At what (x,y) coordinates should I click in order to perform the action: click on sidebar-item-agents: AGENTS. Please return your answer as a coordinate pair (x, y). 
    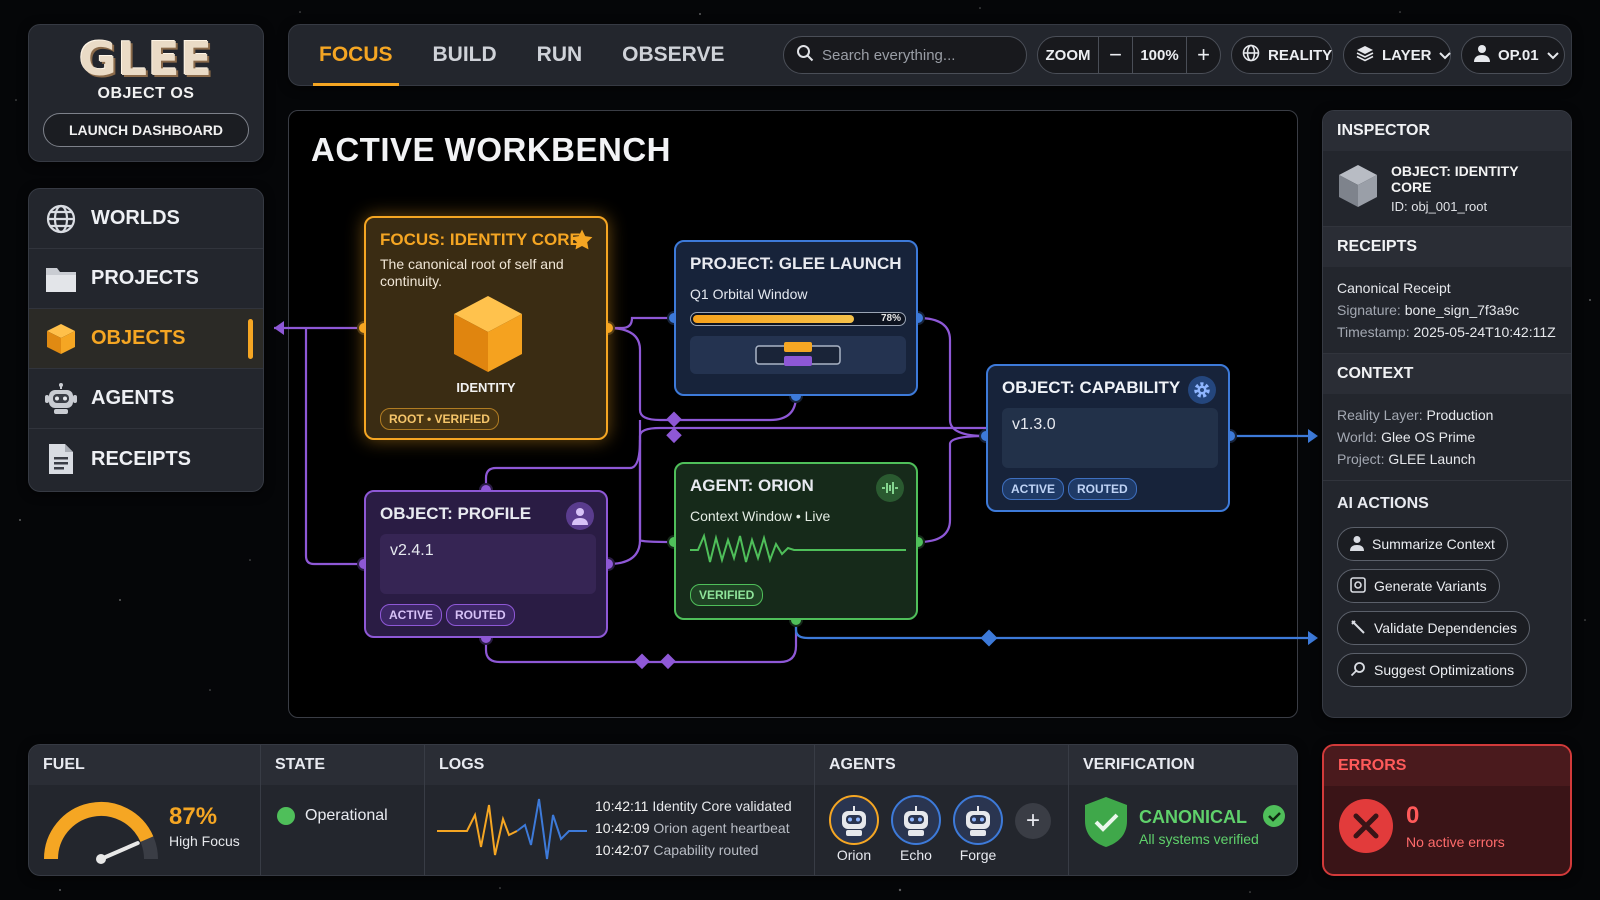
    Looking at the image, I should click on (146, 399).